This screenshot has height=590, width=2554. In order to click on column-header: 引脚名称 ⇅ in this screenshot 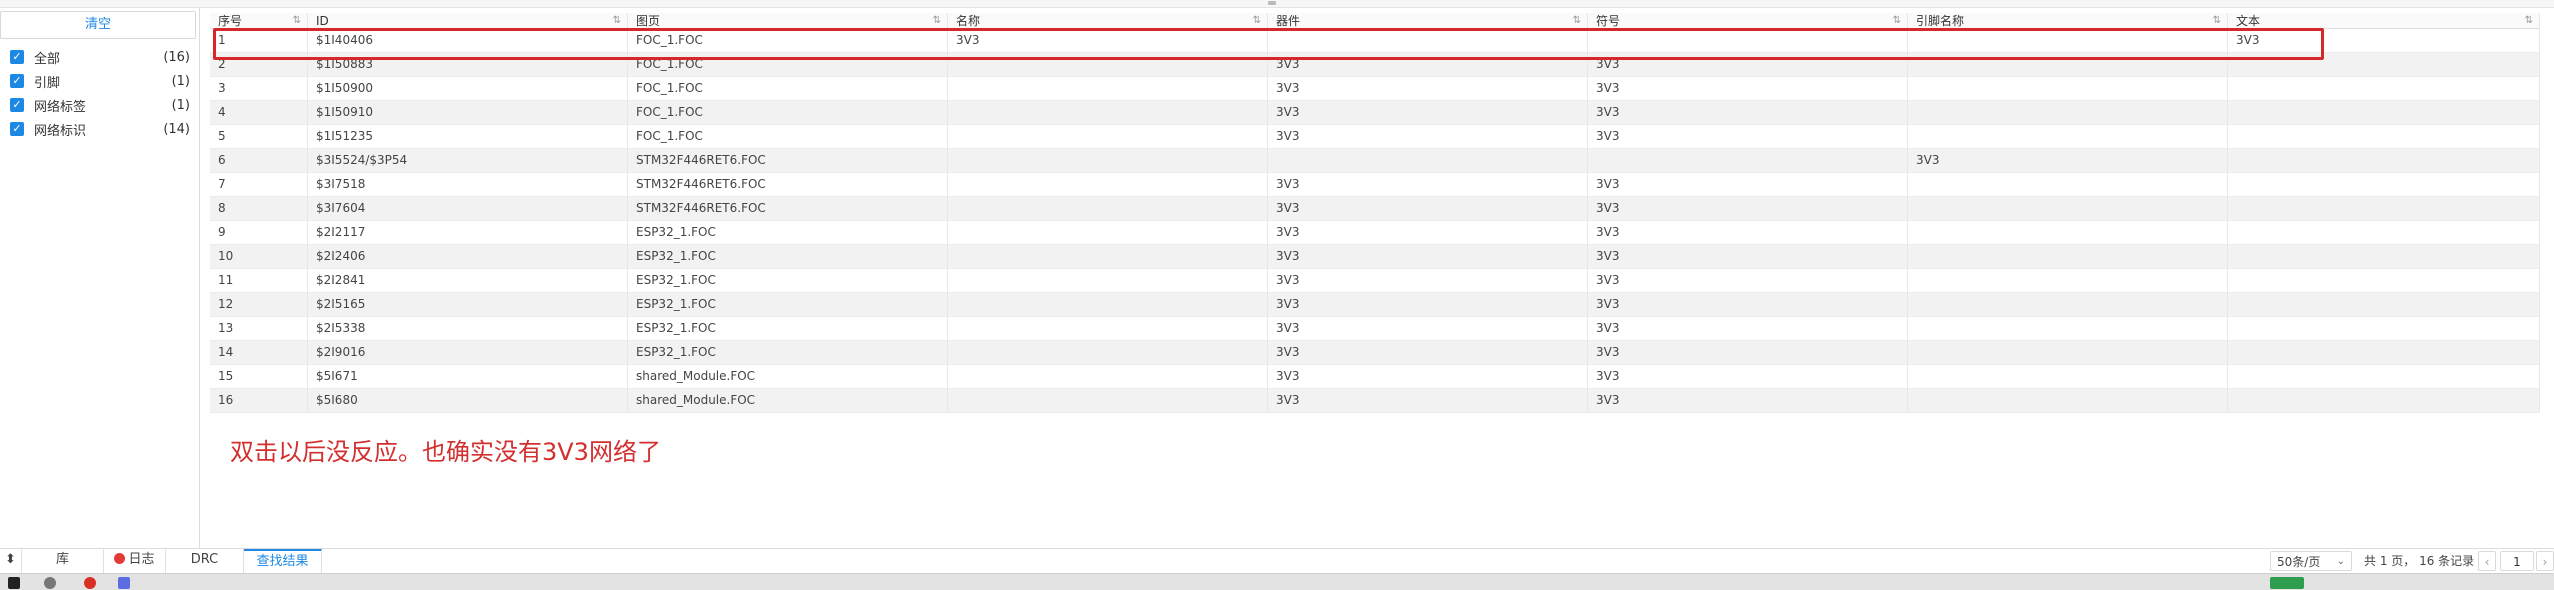, I will do `click(2068, 21)`.